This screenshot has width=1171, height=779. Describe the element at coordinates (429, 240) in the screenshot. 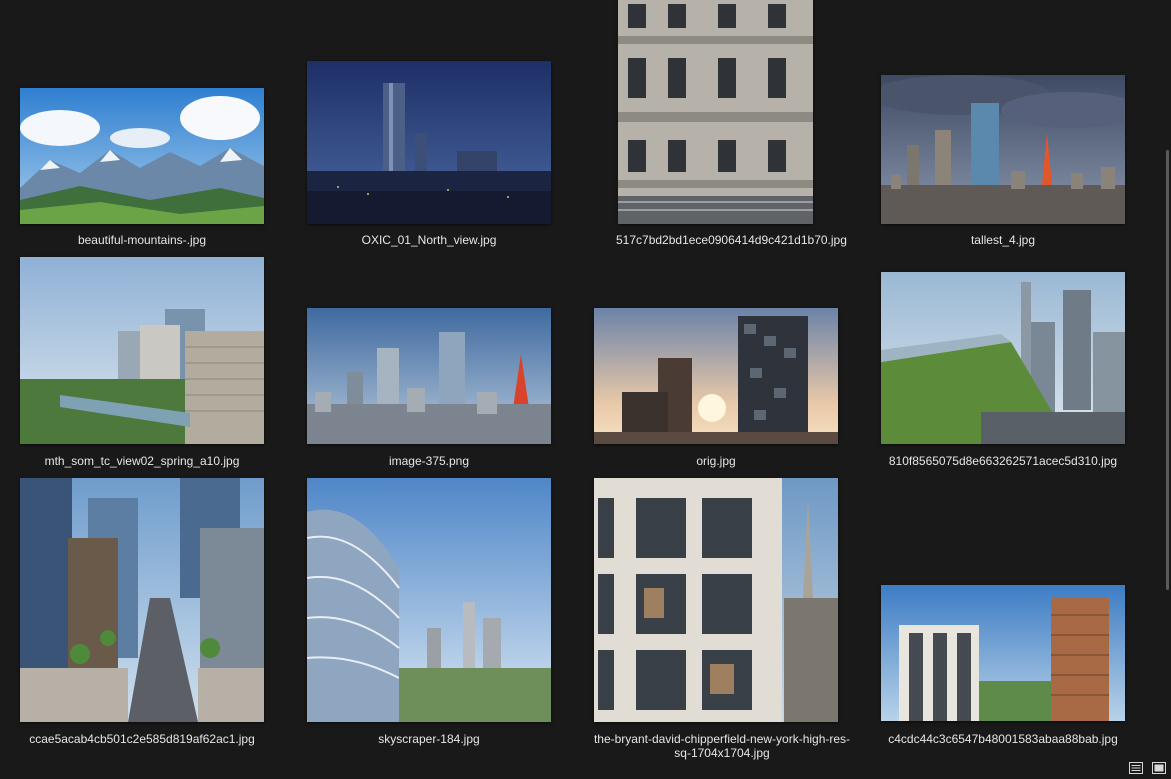

I see `file-name-label: OXIC_01_North_view.jpg` at that location.